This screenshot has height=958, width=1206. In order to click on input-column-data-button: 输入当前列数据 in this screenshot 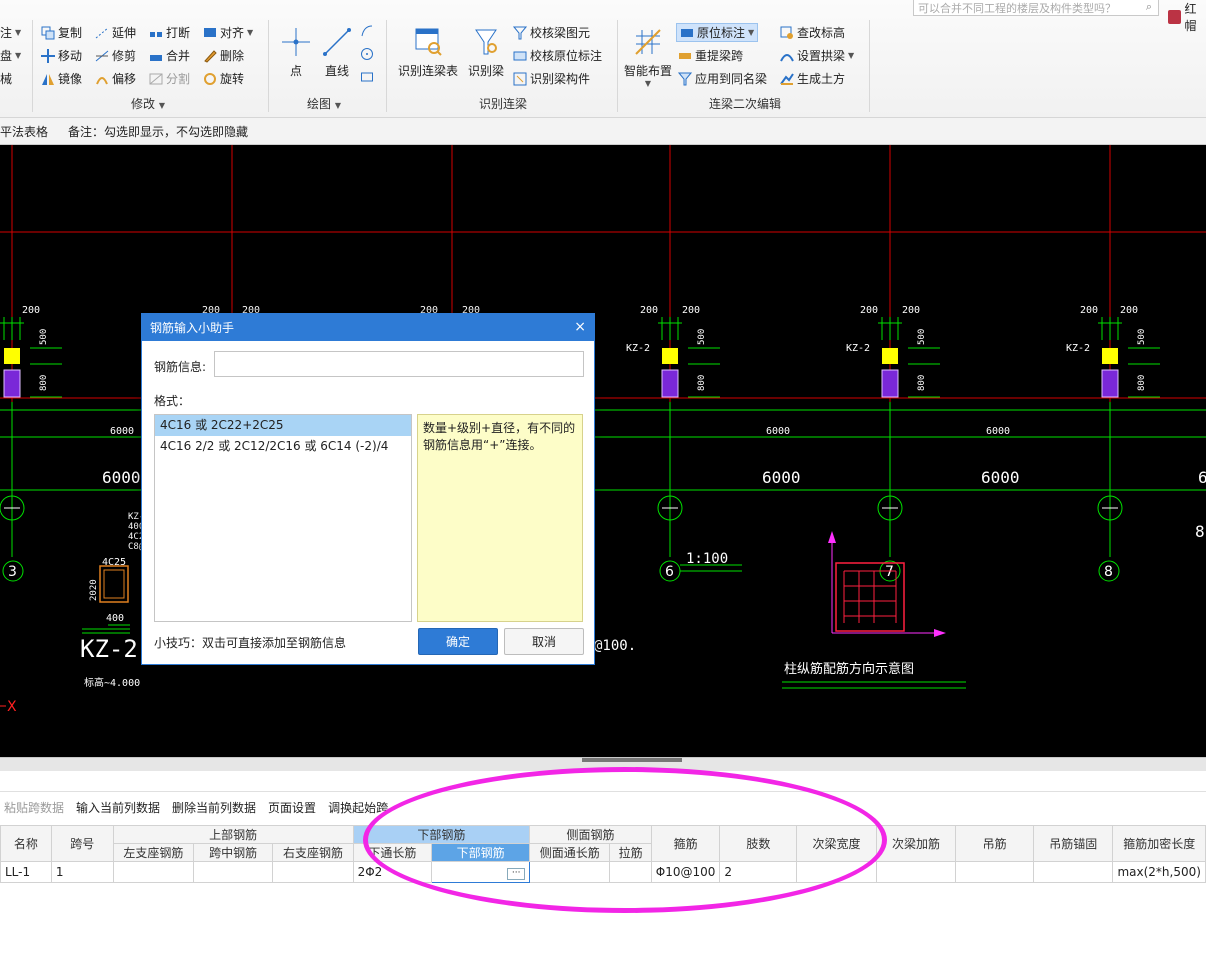, I will do `click(118, 807)`.